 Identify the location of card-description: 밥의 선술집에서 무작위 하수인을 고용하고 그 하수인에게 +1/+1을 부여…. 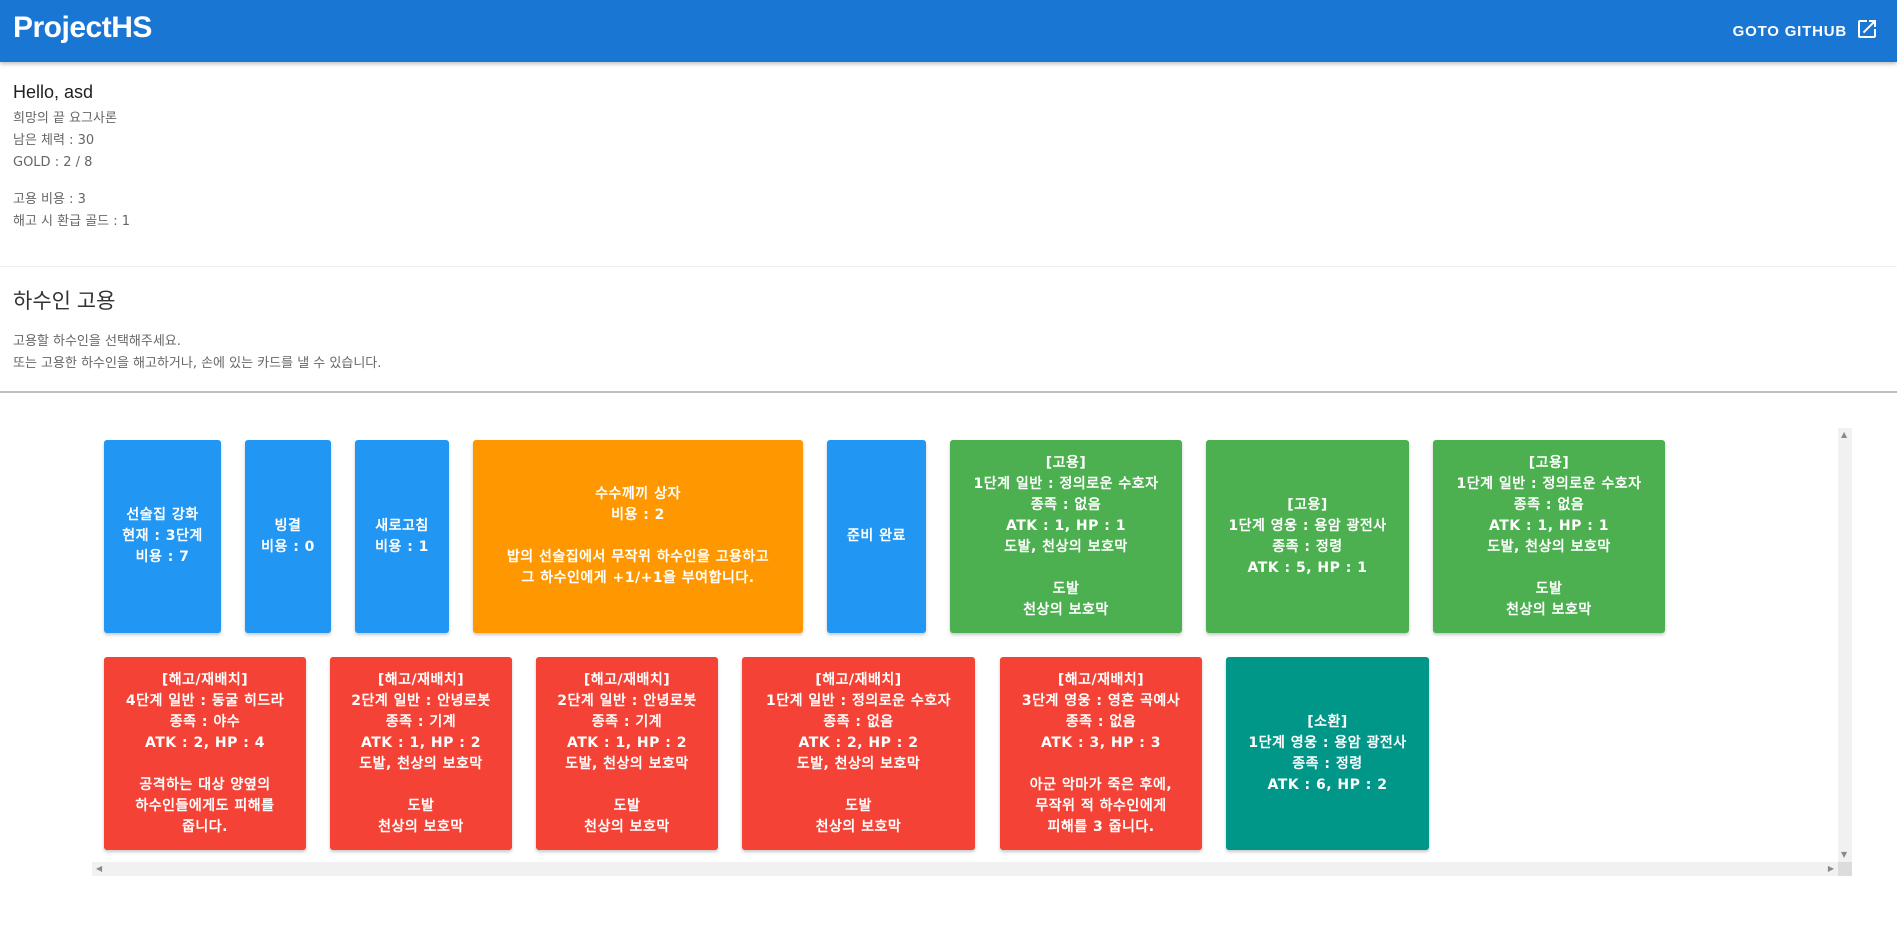
(638, 567).